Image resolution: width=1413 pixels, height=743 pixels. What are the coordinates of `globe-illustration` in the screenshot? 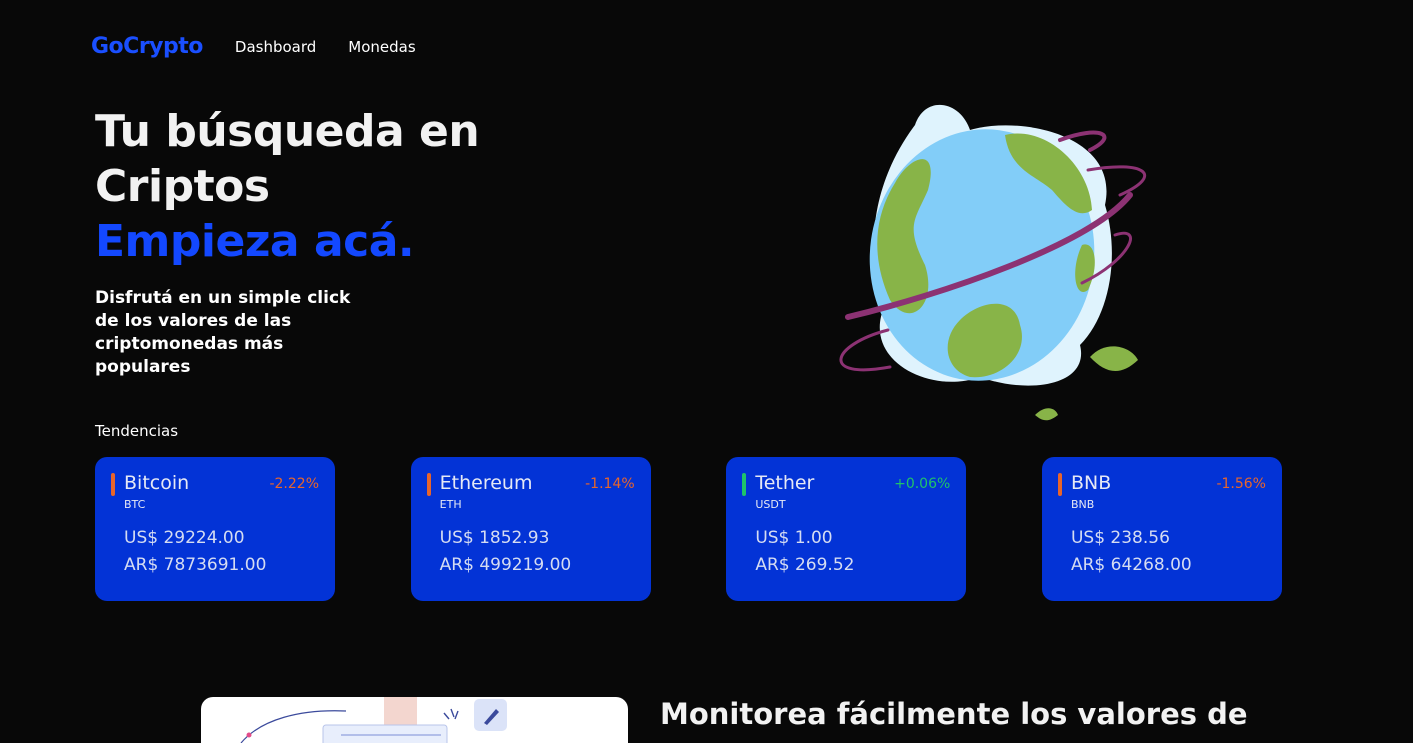 It's located at (992, 262).